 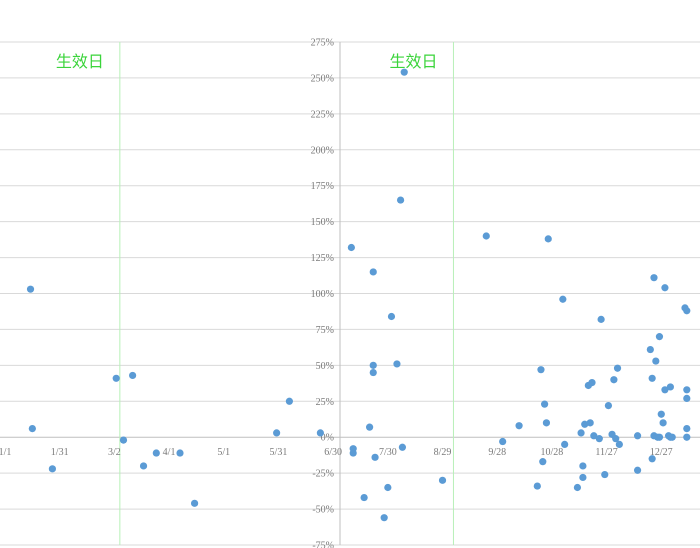 I want to click on y-tick-label: 100%, so click(x=322, y=294).